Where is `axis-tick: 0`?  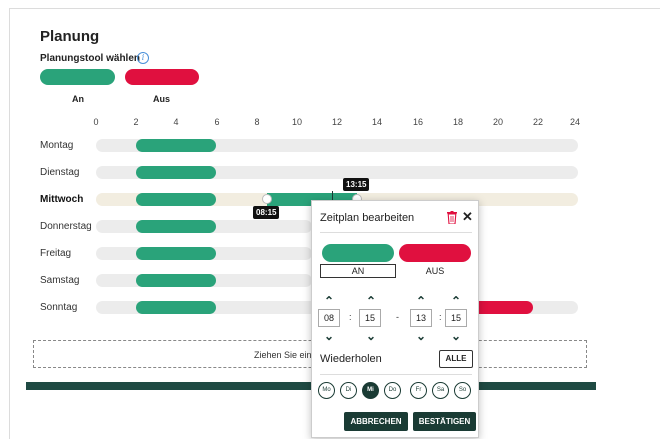
axis-tick: 0 is located at coordinates (96, 122).